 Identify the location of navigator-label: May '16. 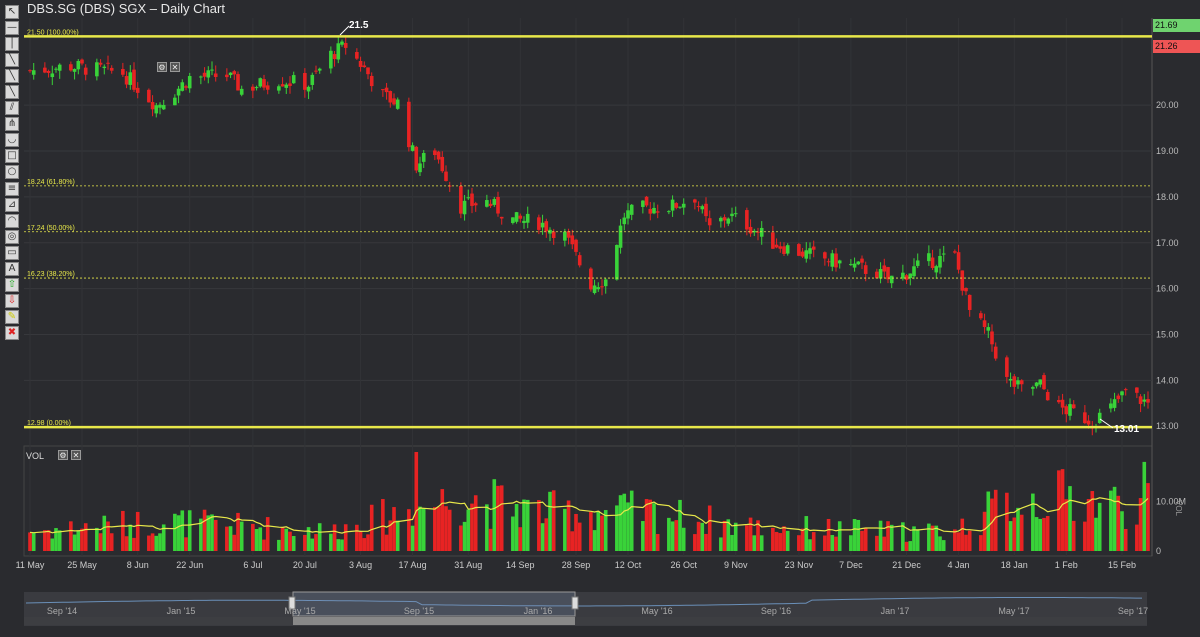
(657, 611).